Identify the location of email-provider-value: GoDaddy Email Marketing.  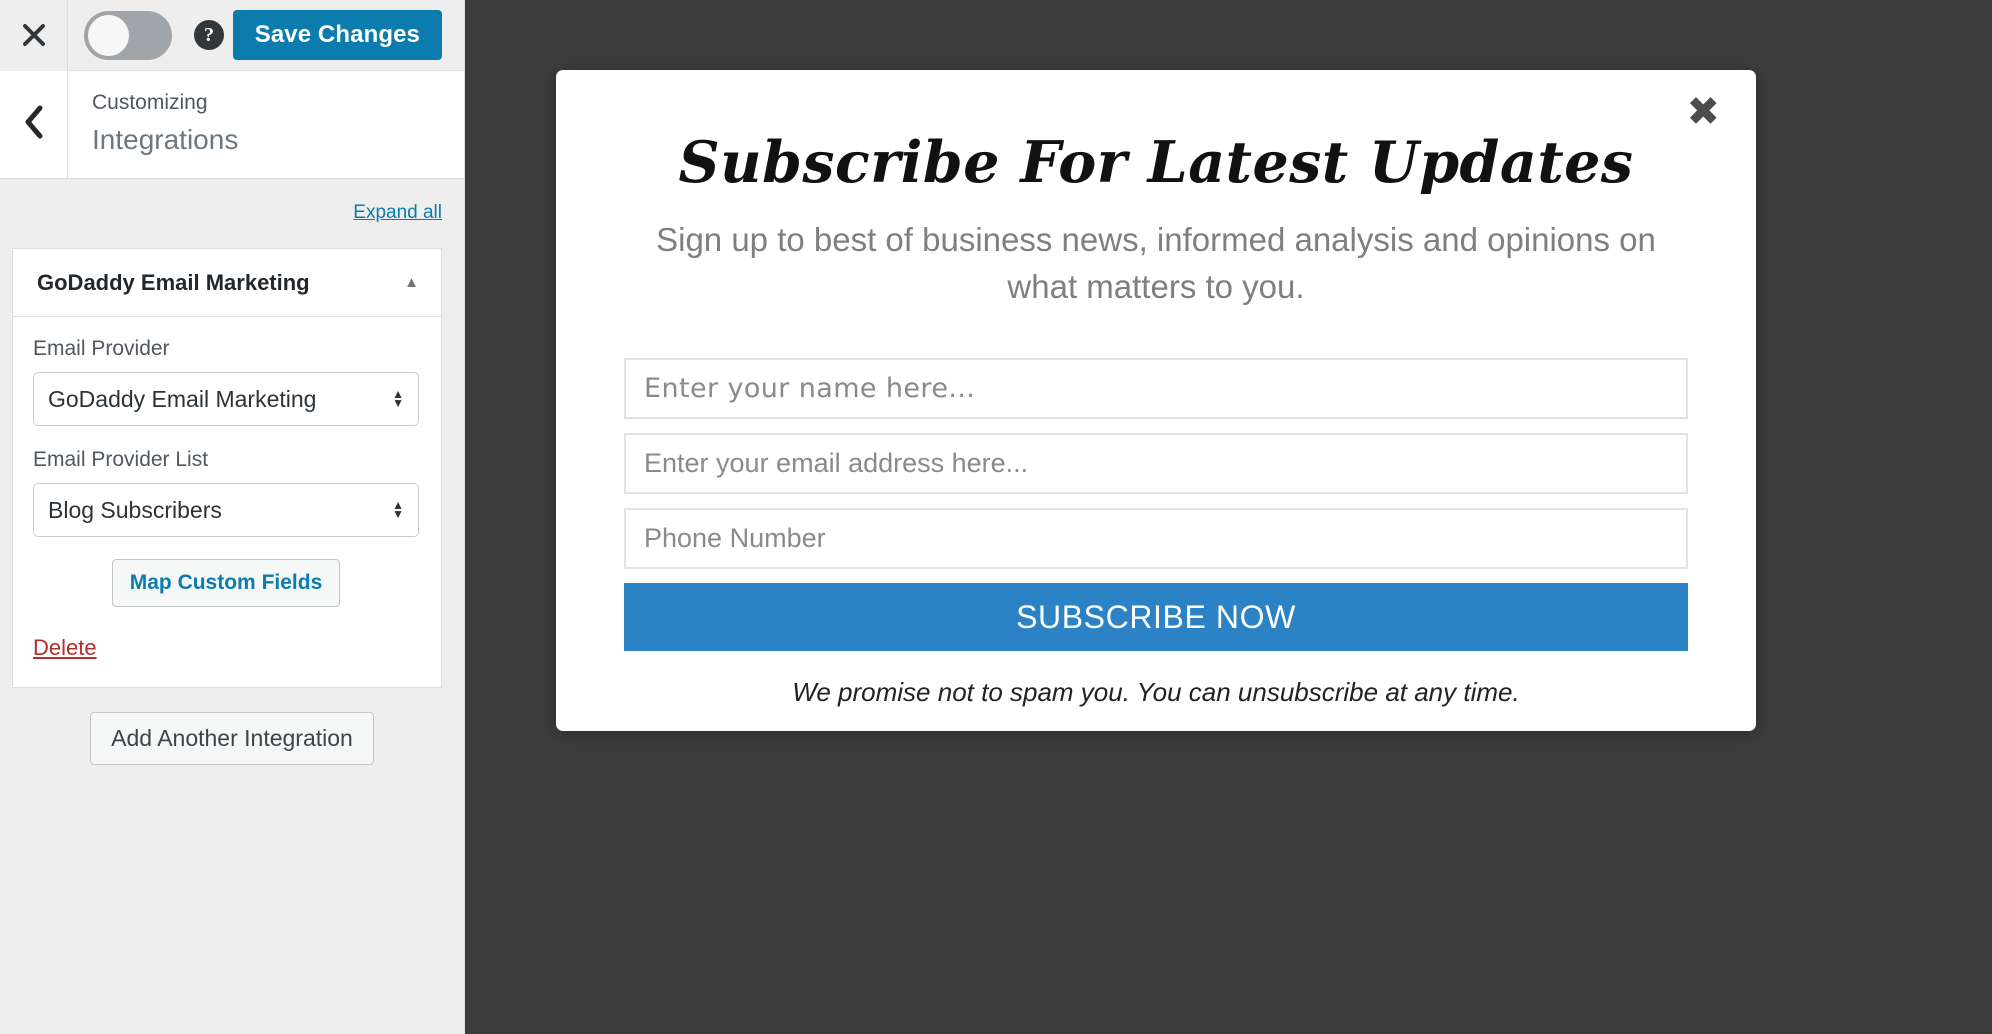
(182, 398).